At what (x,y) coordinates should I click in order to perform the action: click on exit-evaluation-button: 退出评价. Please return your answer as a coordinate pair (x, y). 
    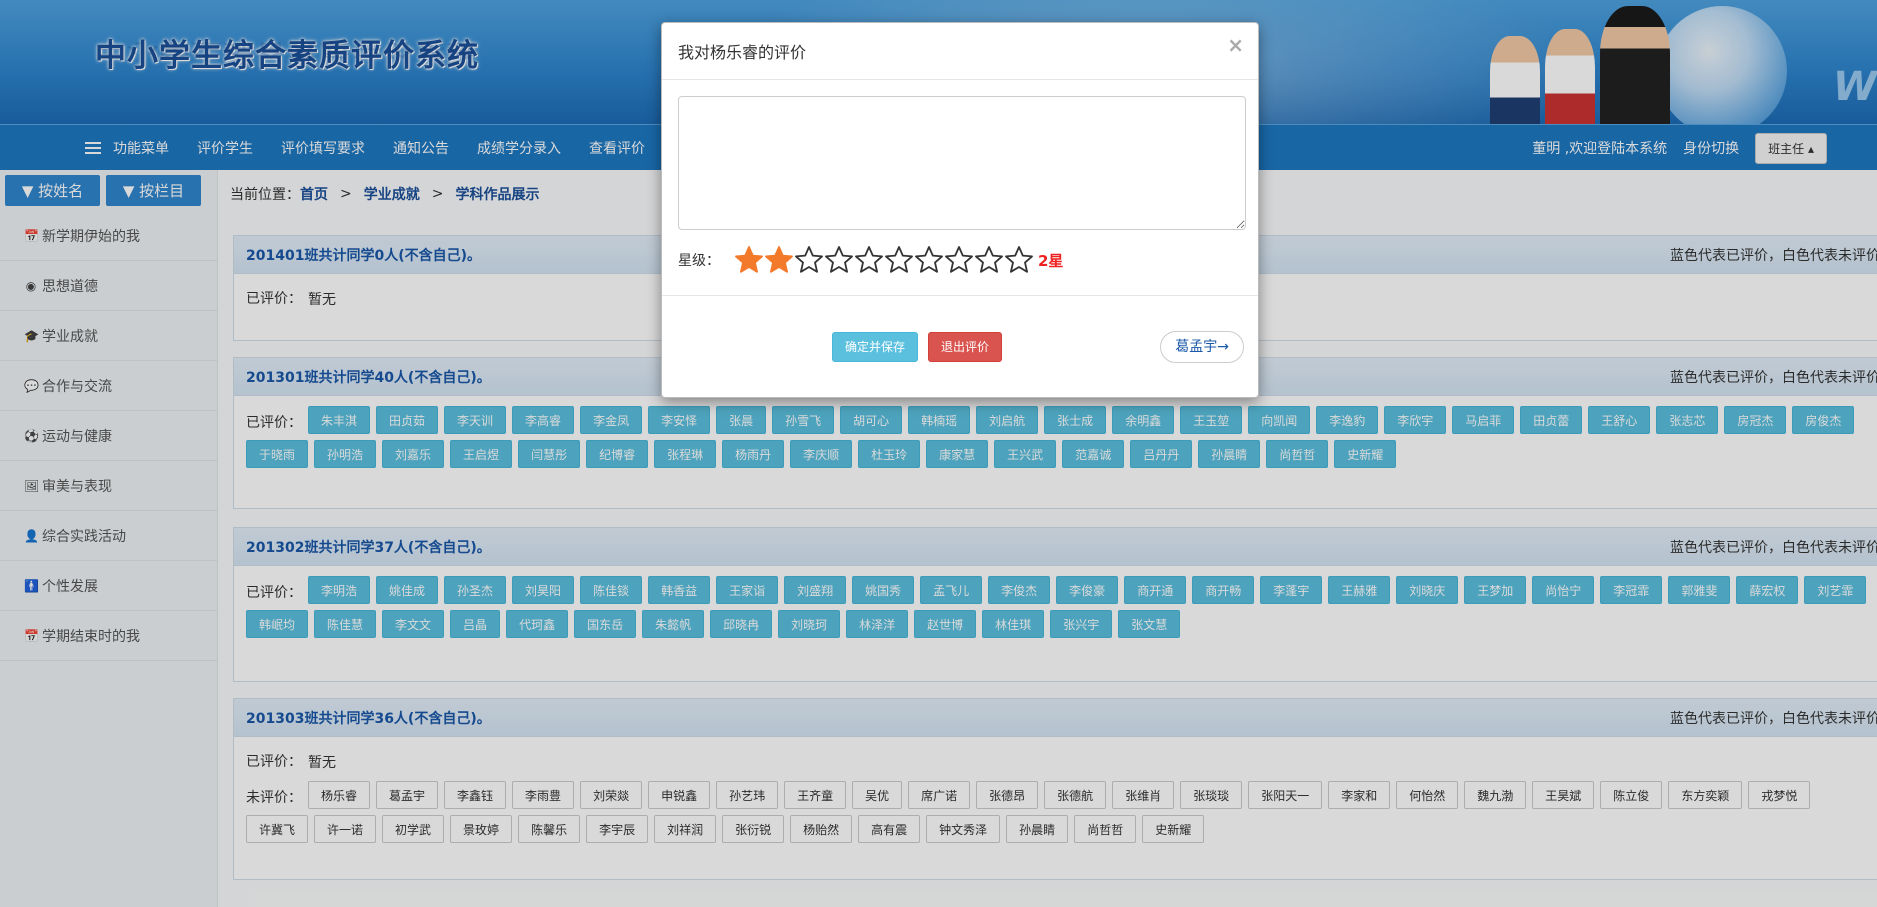
    Looking at the image, I should click on (965, 347).